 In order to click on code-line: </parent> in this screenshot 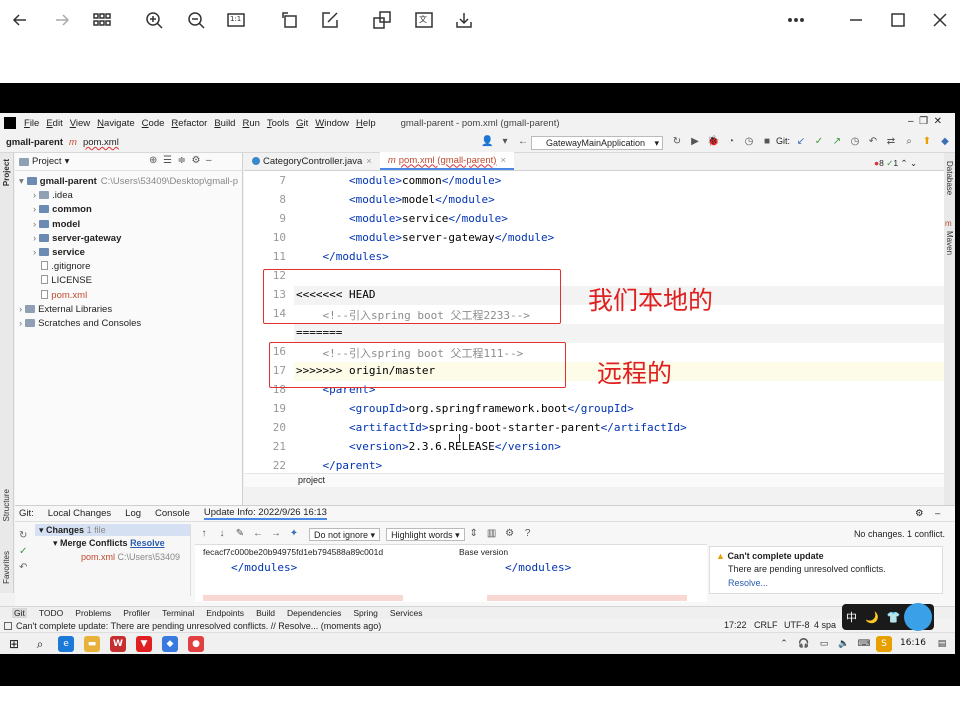, I will do `click(339, 465)`.